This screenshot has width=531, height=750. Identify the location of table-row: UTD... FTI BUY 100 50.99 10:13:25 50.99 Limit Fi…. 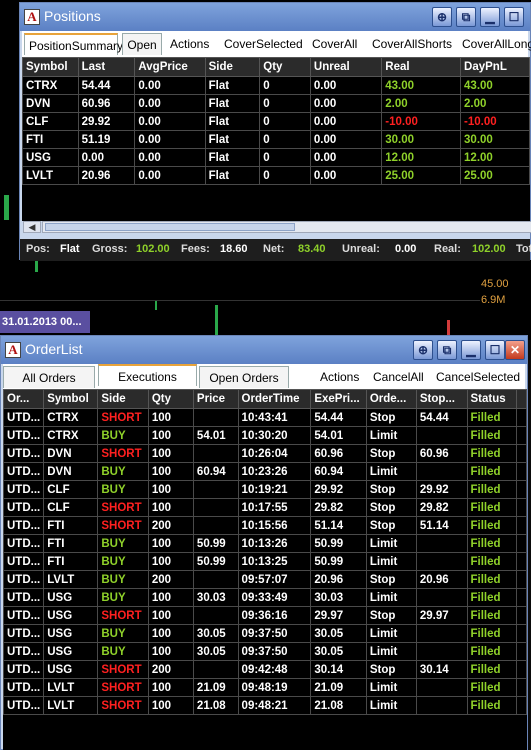
(265, 561).